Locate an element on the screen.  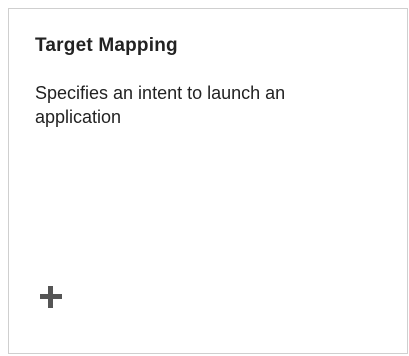
plus-icon is located at coordinates (51, 297).